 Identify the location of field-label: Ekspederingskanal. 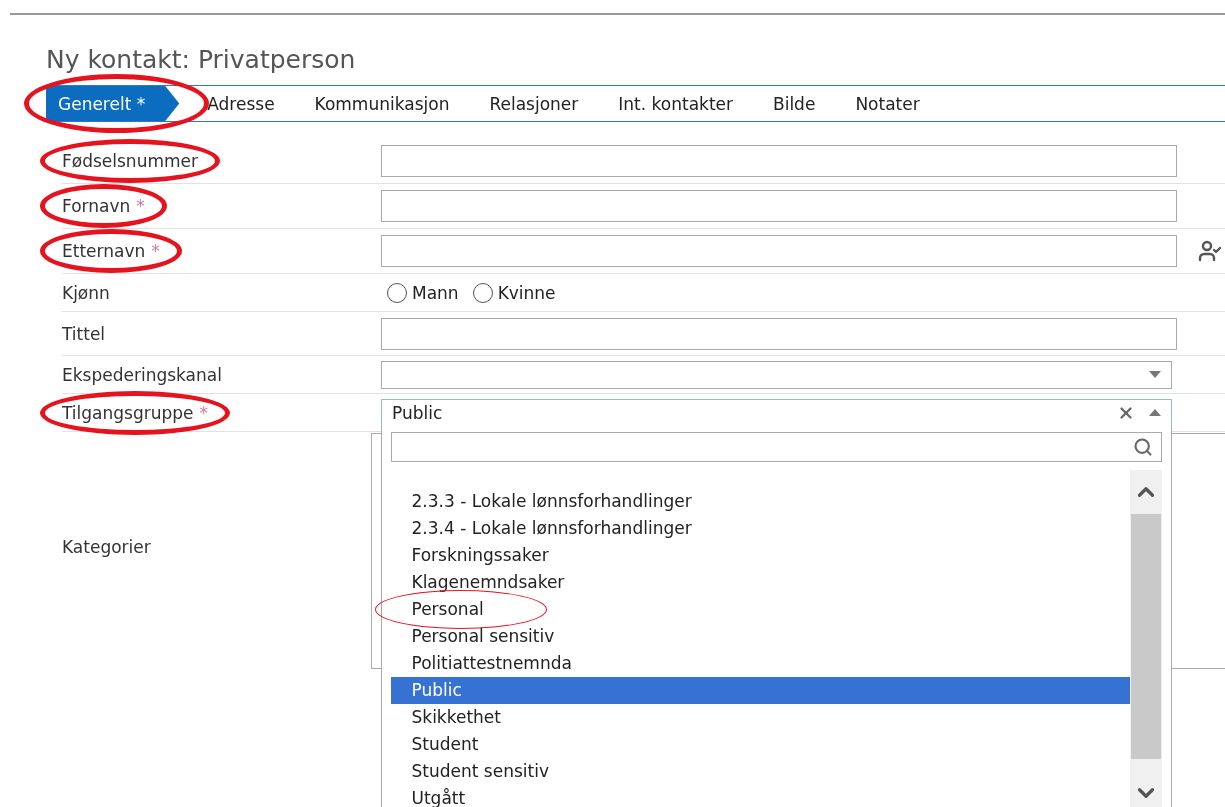
(142, 374).